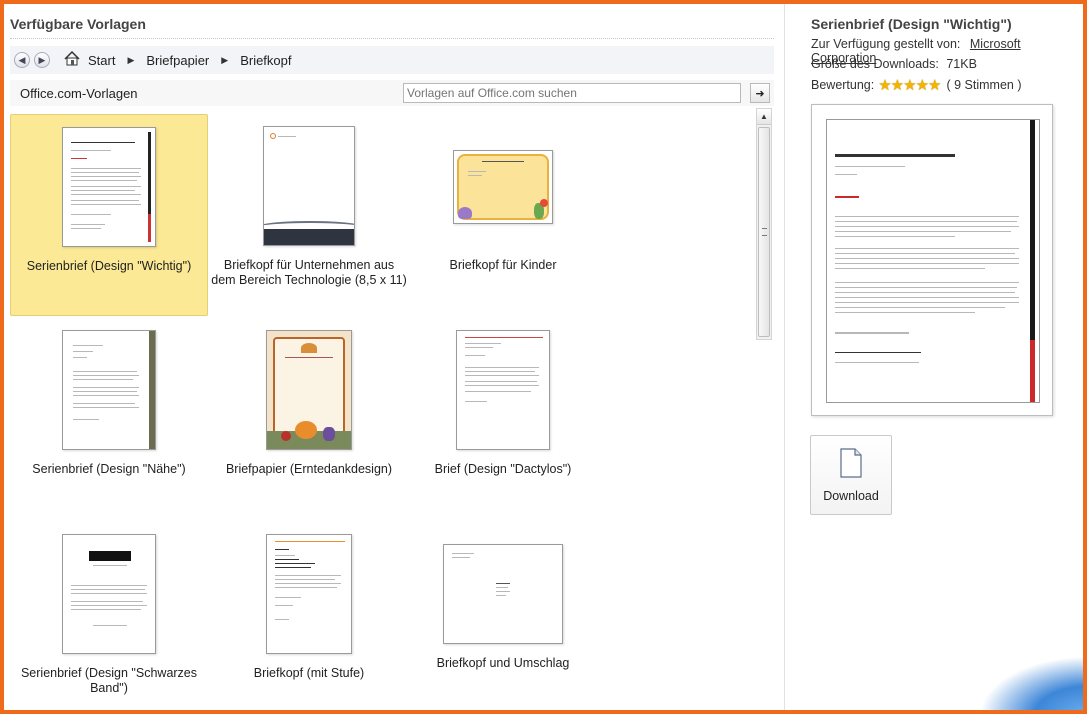  What do you see at coordinates (392, 60) in the screenshot?
I see `breadcrumb: ◀ ▶ Start ▶ Briefpapier ▶ Briefkopf` at bounding box center [392, 60].